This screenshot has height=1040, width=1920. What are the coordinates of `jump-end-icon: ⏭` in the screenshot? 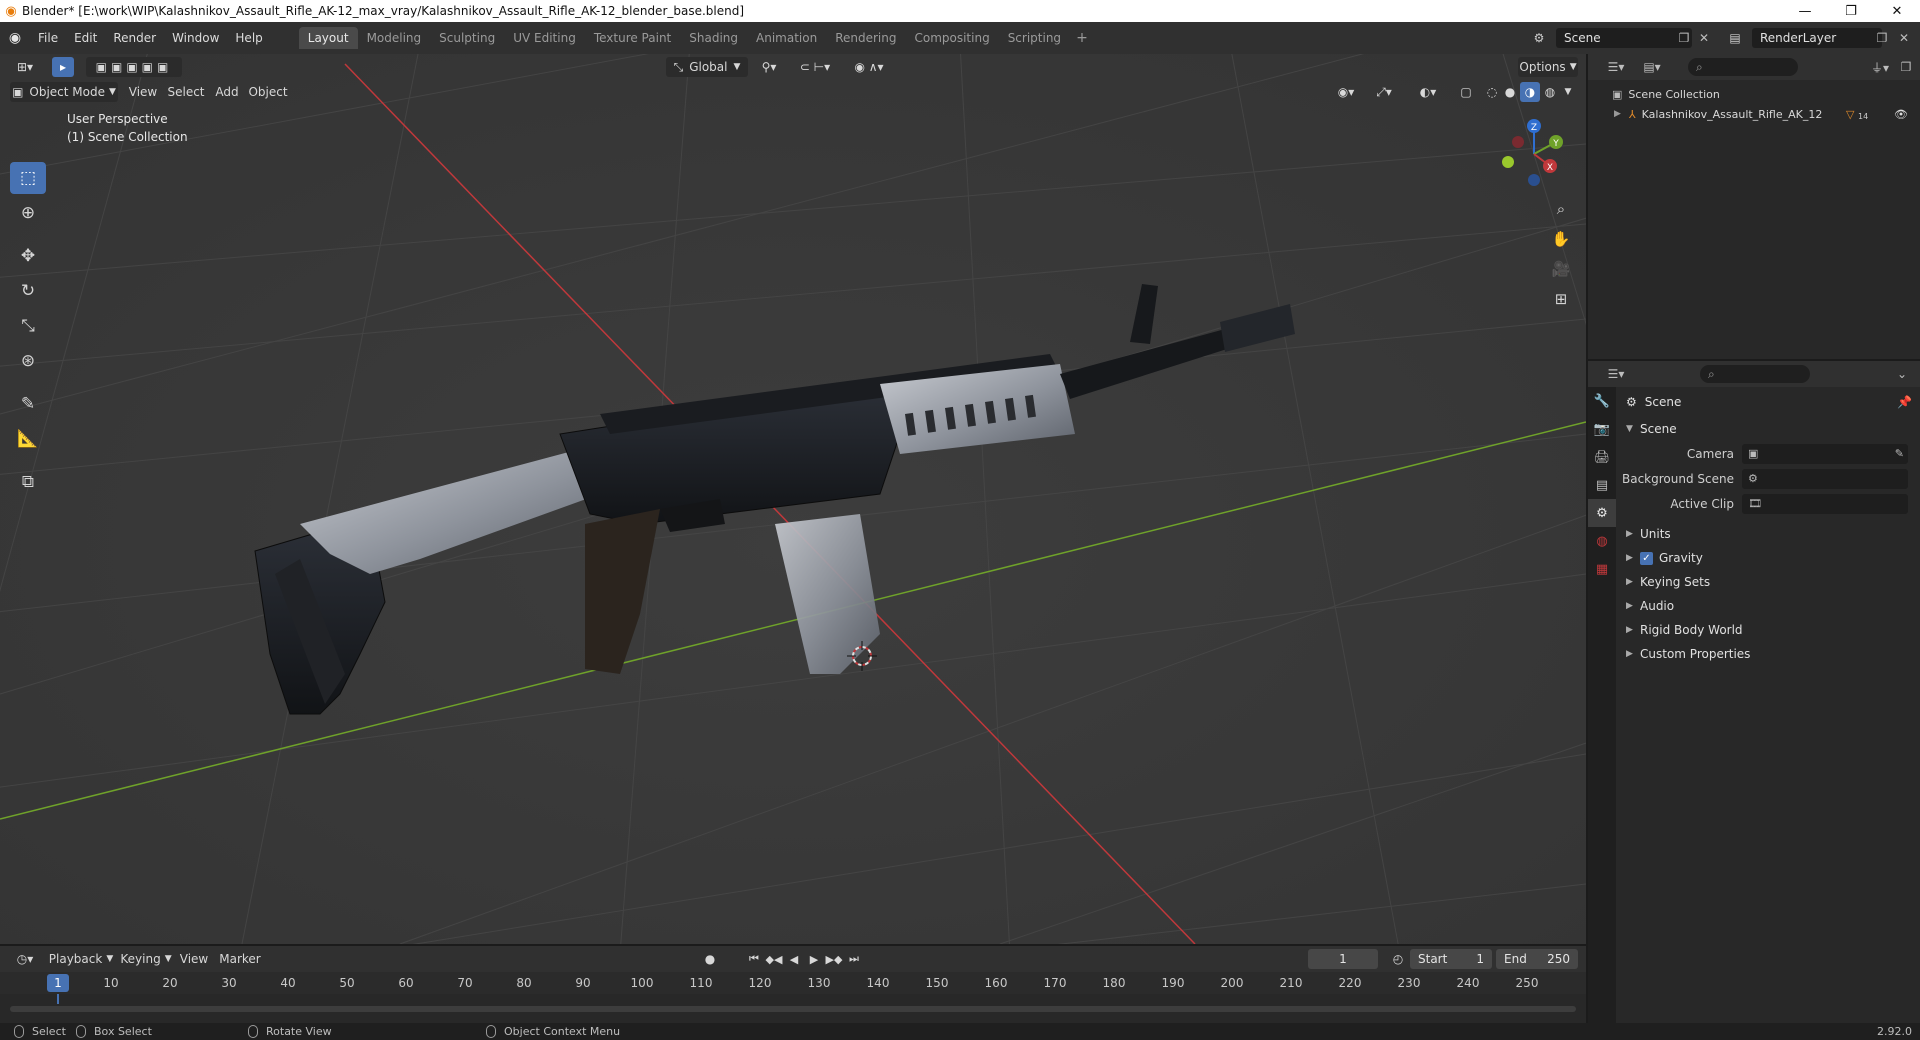 It's located at (854, 959).